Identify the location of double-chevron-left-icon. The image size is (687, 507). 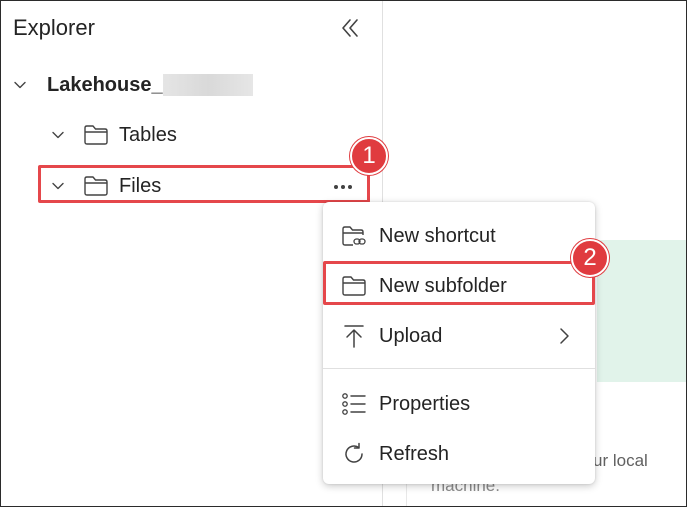
(350, 28).